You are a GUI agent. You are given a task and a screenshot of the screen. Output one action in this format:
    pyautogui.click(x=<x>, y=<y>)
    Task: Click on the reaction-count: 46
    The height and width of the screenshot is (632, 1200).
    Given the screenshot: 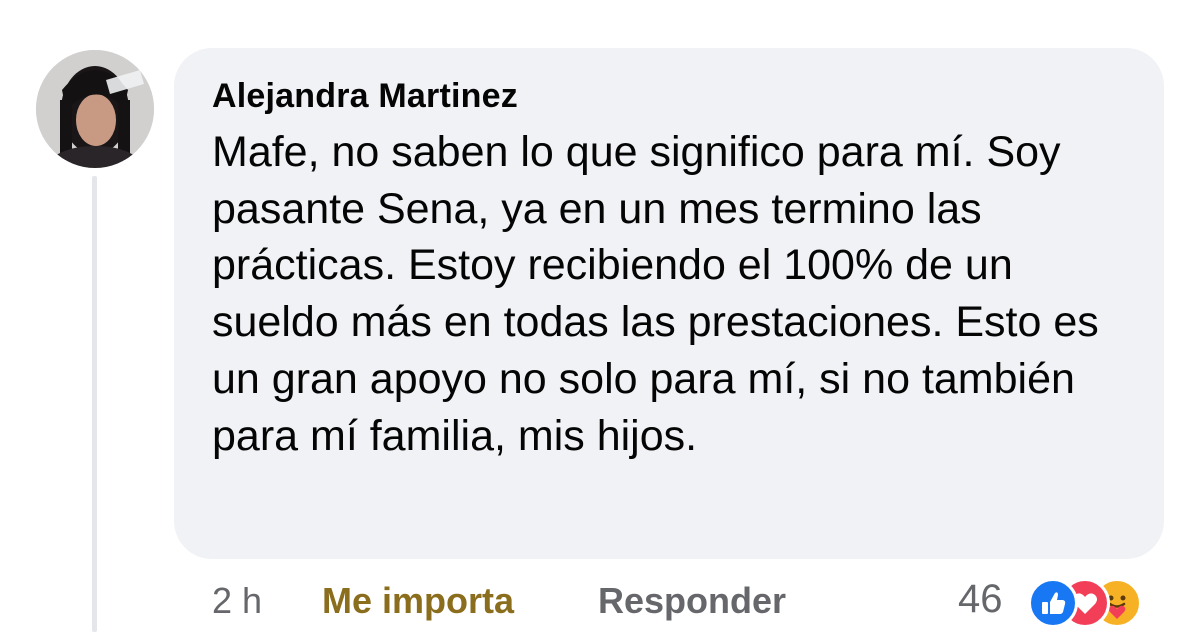 What is the action you would take?
    pyautogui.click(x=980, y=599)
    